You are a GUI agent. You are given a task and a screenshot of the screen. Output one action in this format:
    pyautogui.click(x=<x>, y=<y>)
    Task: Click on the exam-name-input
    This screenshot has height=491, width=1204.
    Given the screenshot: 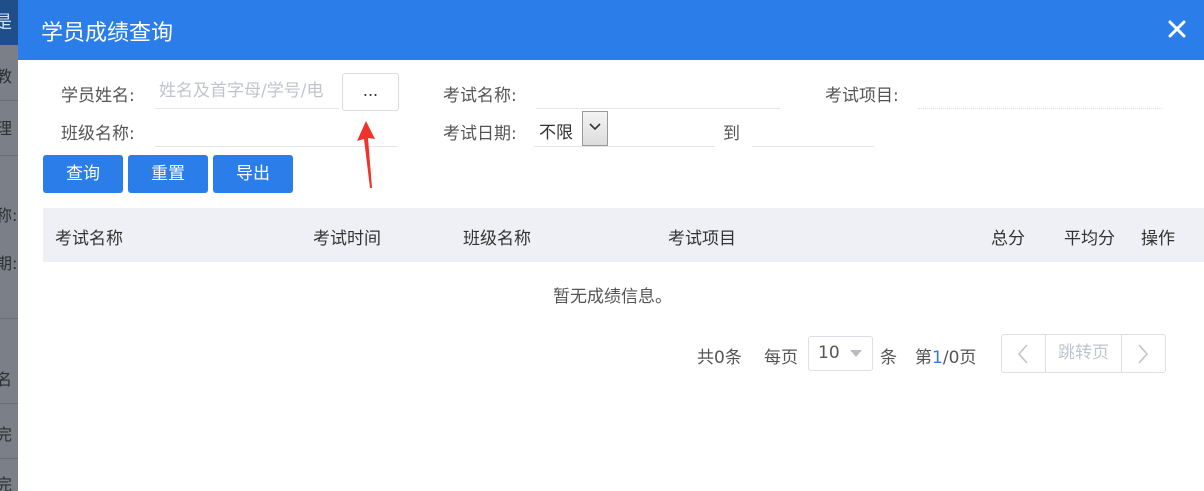 What is the action you would take?
    pyautogui.click(x=658, y=91)
    